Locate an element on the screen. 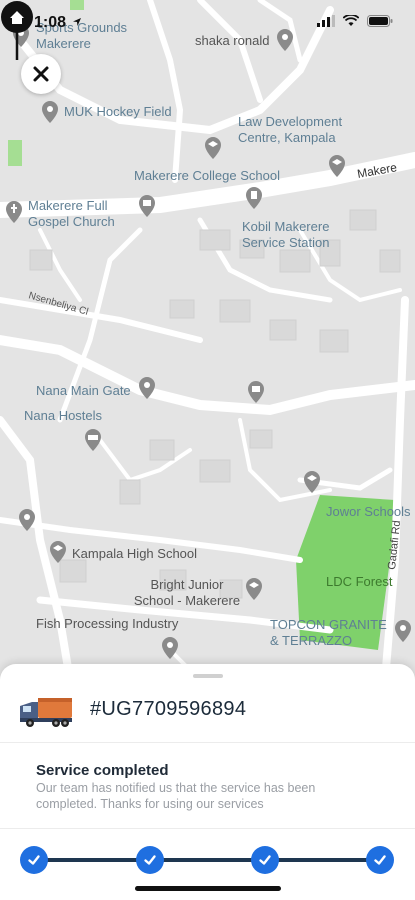  status-bar: 1:08 is located at coordinates (207, 22).